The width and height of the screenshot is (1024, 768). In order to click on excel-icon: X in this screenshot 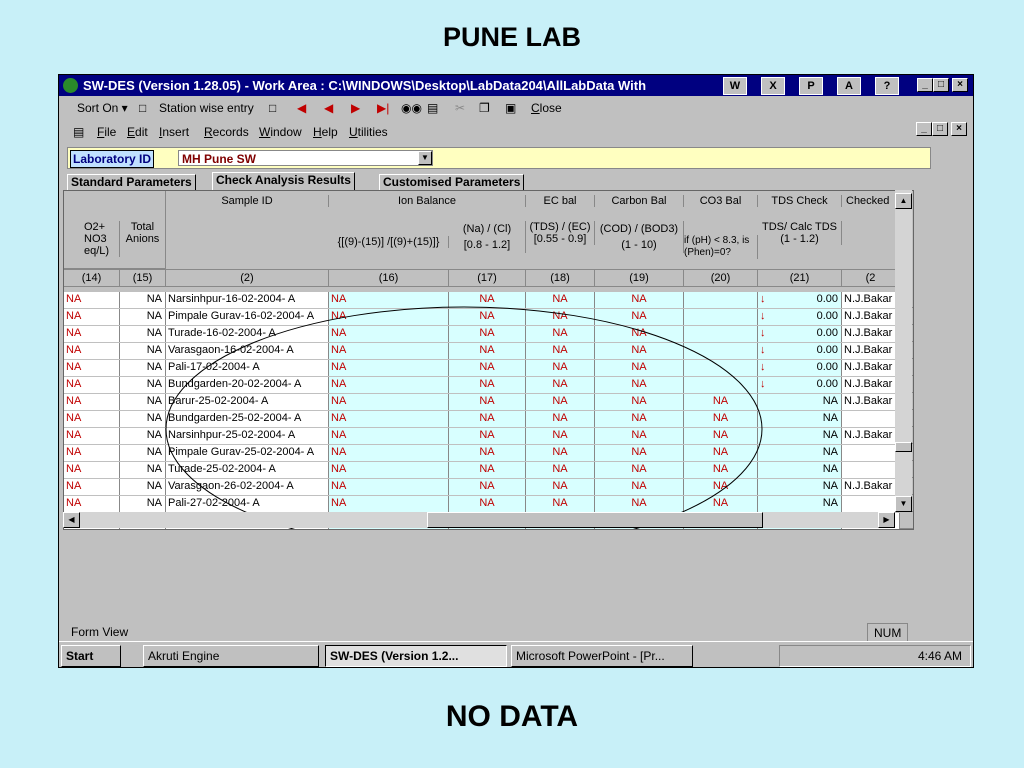, I will do `click(773, 86)`.